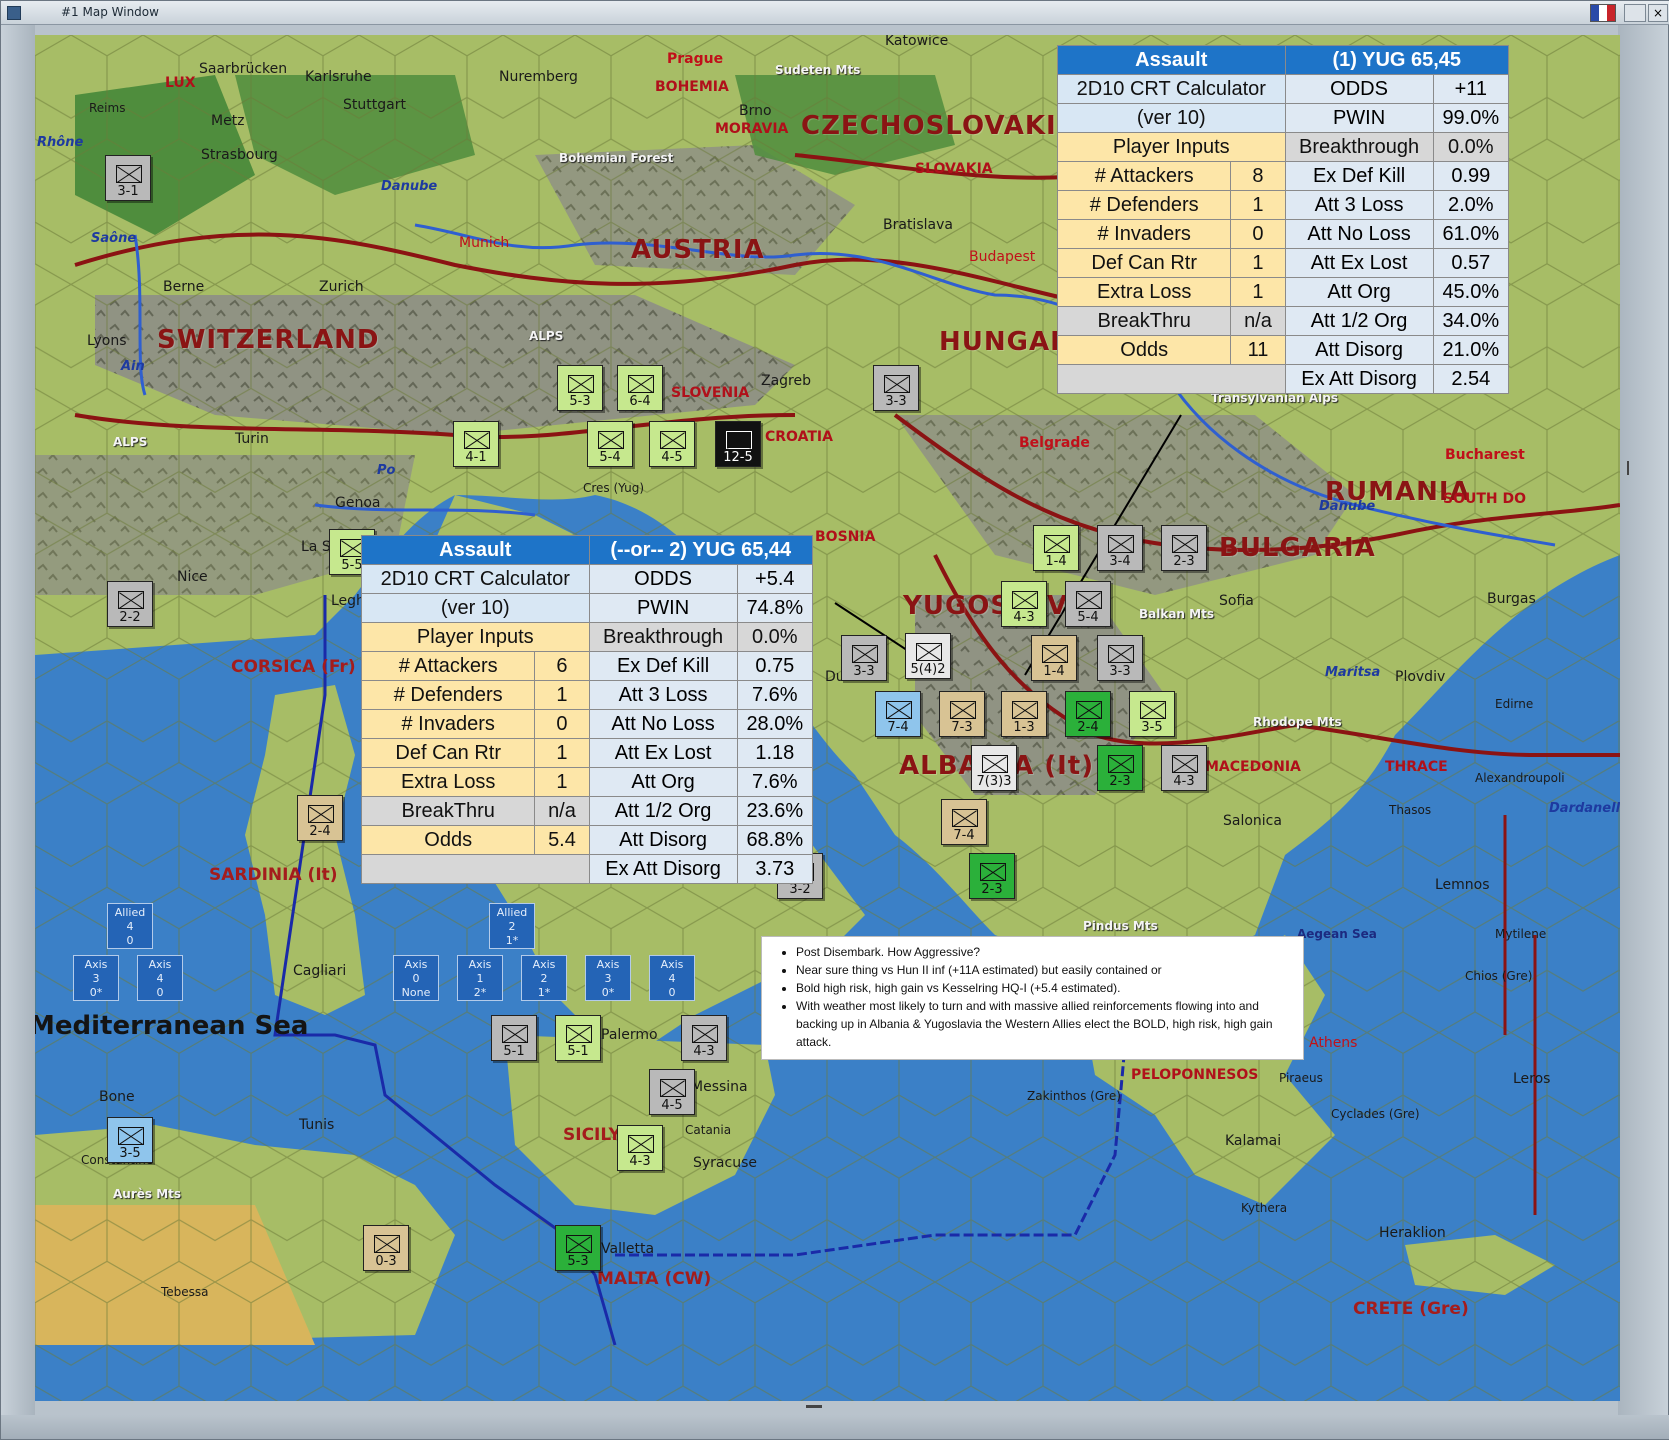 Image resolution: width=1669 pixels, height=1440 pixels. Describe the element at coordinates (60, 142) in the screenshot. I see `river-rhone: Rhône` at that location.